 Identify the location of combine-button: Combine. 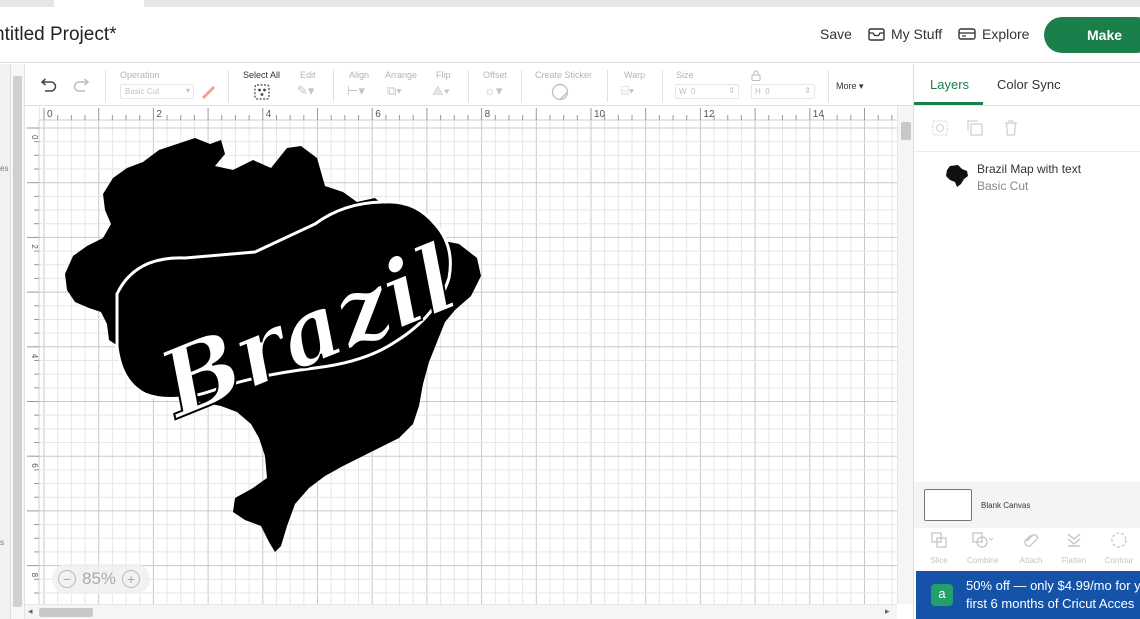
(983, 548).